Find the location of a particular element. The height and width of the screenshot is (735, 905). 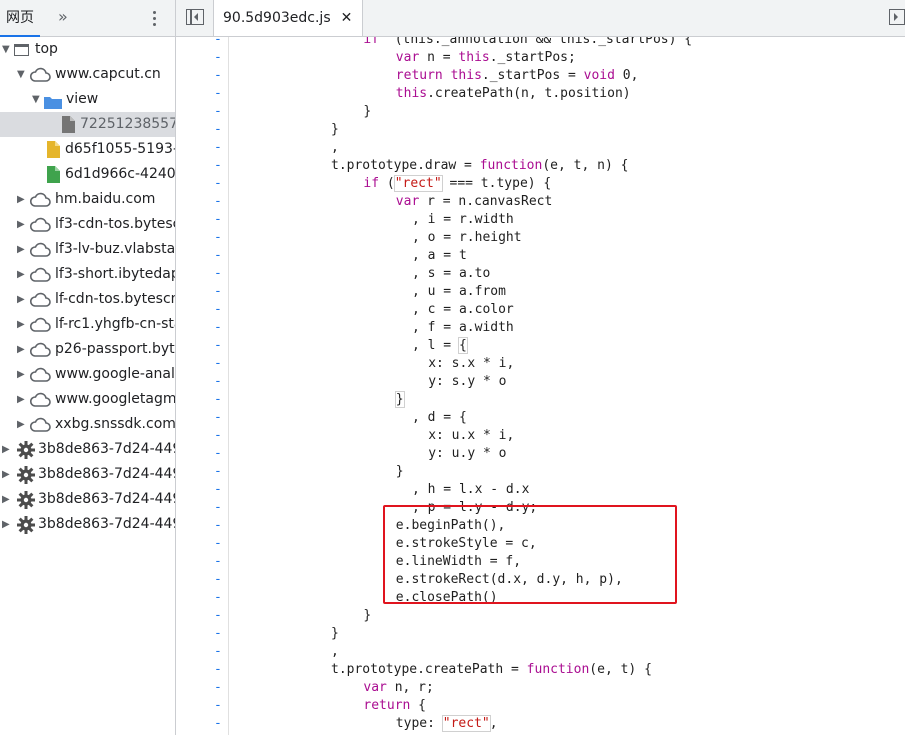

code-line: -, is located at coordinates (540, 148).